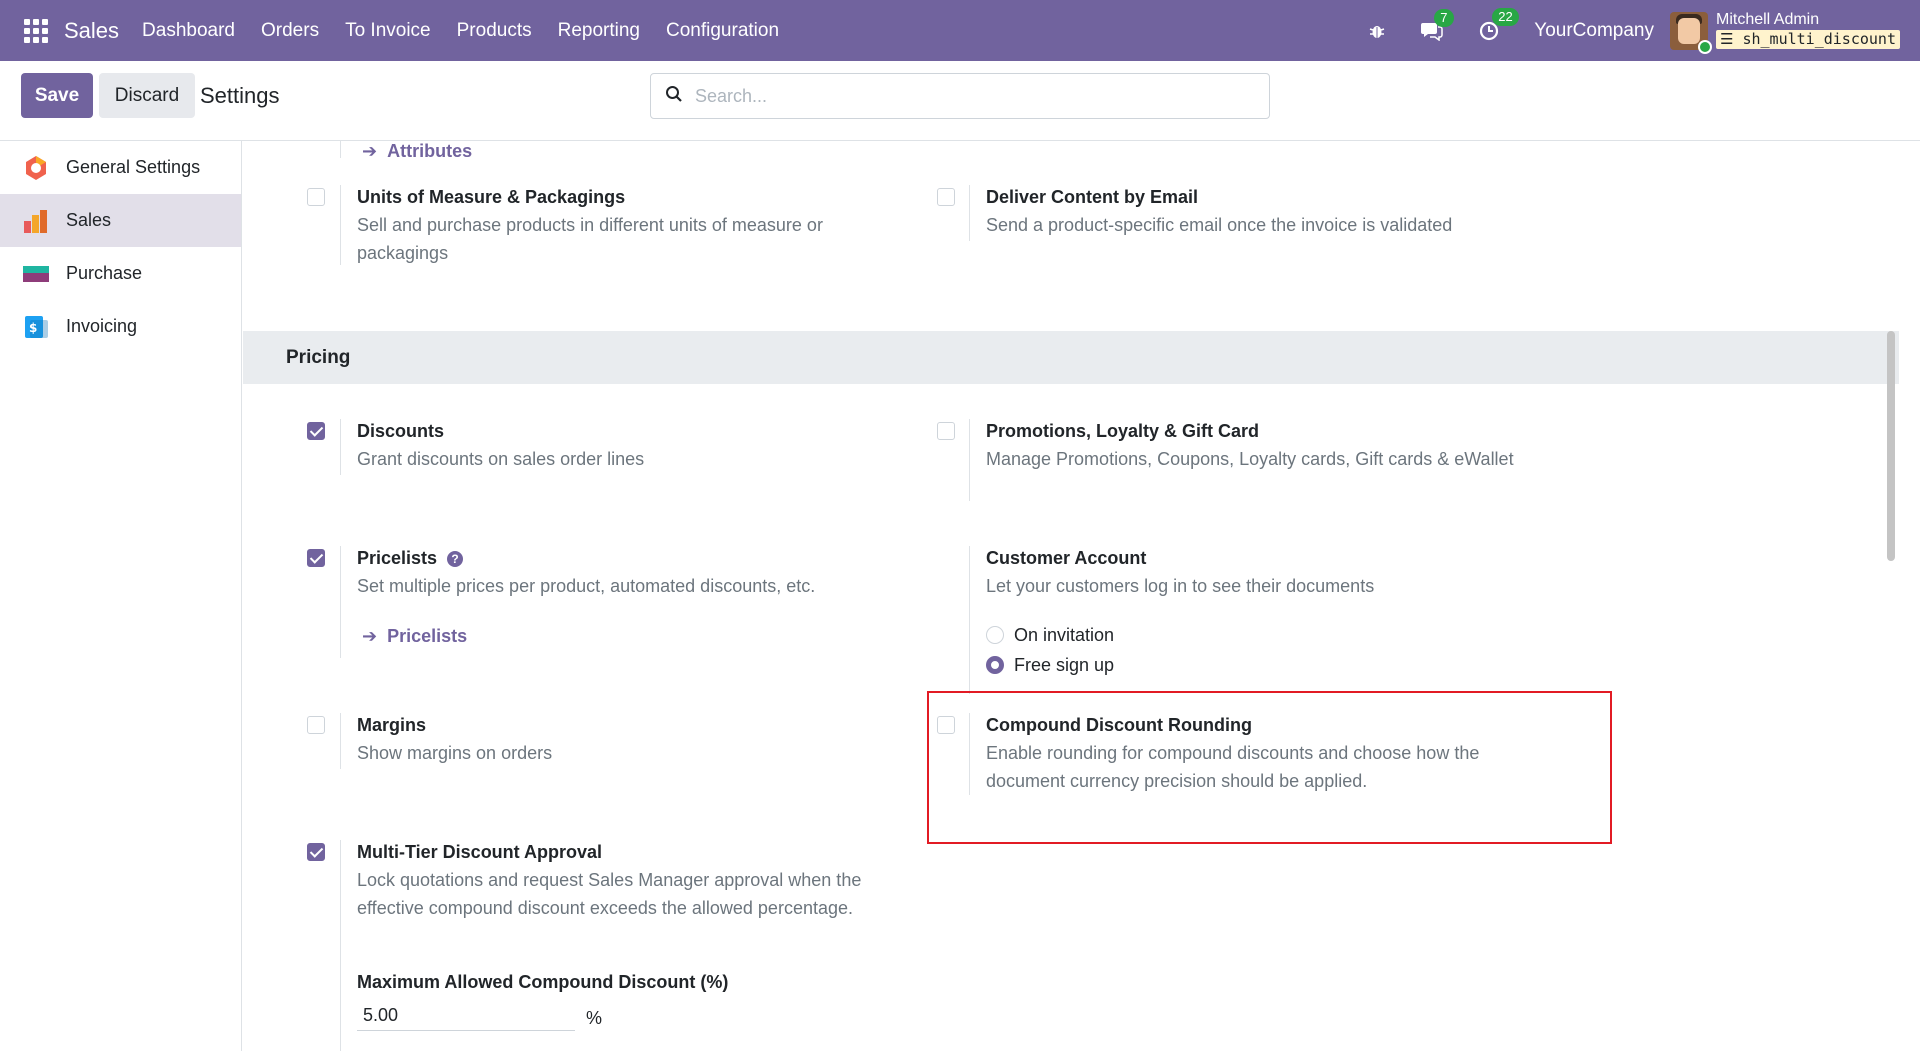 This screenshot has width=1920, height=1051. I want to click on radio-label-on-invitation: On invitation, so click(1064, 635).